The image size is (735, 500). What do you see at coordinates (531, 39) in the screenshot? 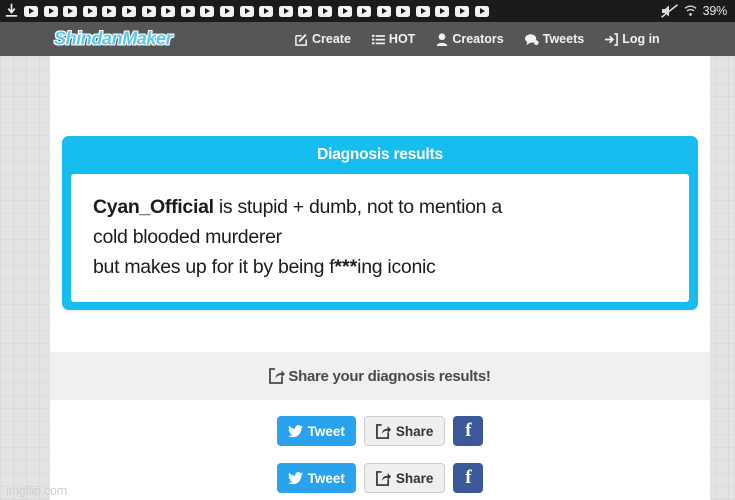
I see `chat-bubble-icon` at bounding box center [531, 39].